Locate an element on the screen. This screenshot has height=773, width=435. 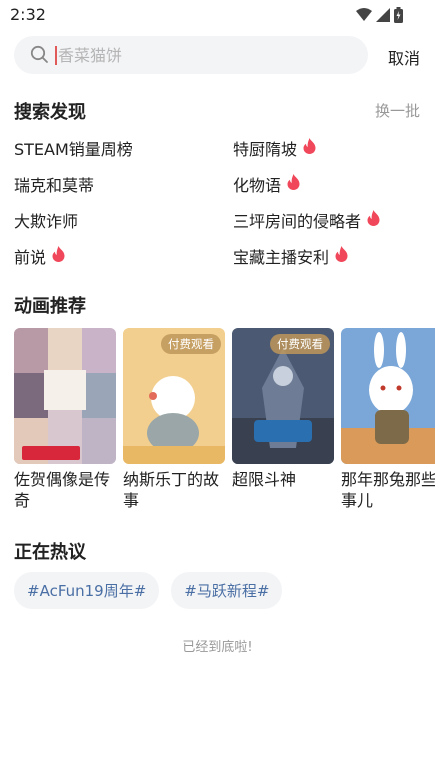
anime-card: 那年那兔那些事儿 is located at coordinates (388, 419).